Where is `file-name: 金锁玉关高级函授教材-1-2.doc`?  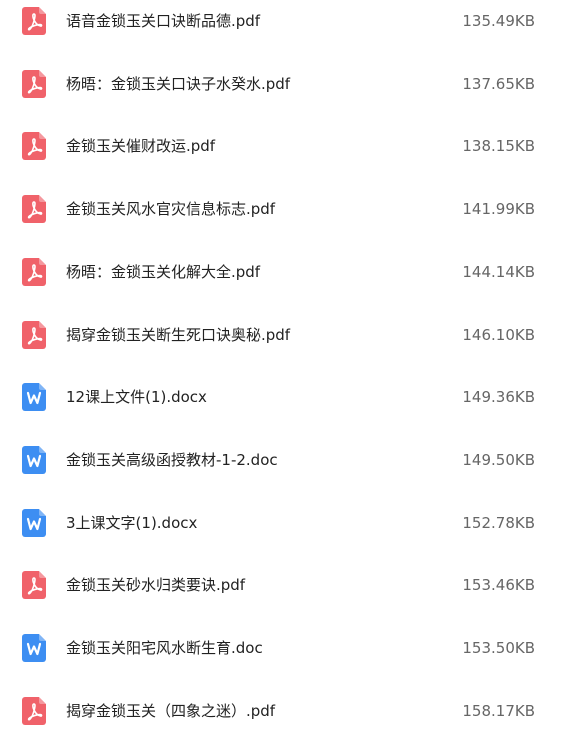
file-name: 金锁玉关高级函授教材-1-2.doc is located at coordinates (172, 459).